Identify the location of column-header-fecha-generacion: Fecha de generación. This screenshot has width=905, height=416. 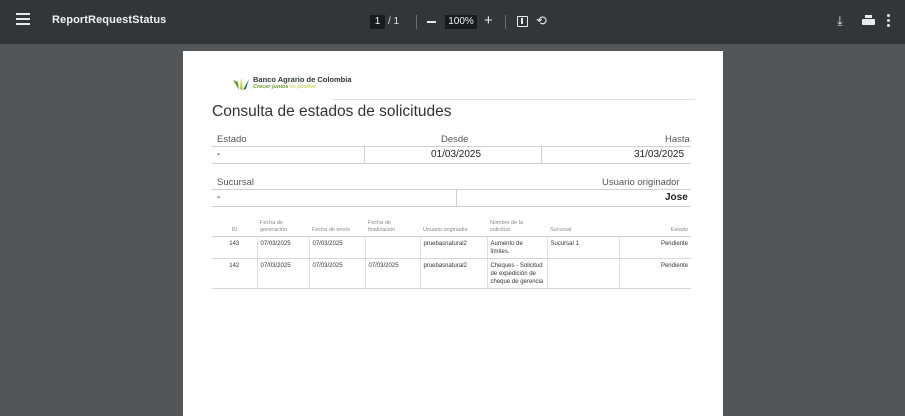
(283, 225).